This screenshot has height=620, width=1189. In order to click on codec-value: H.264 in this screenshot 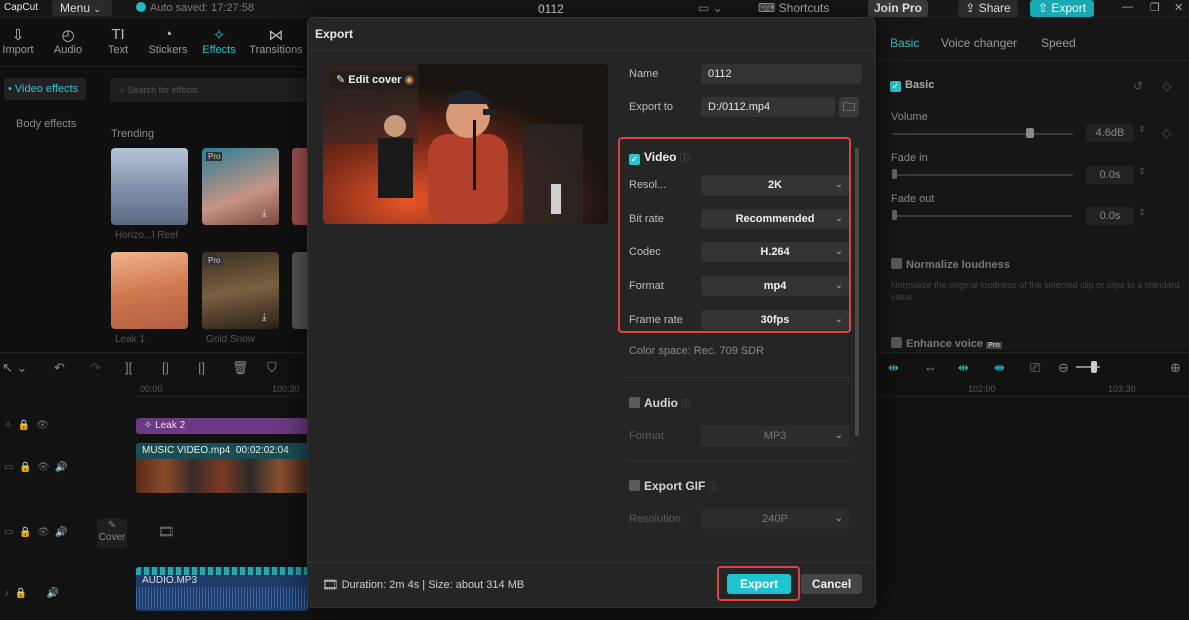, I will do `click(775, 252)`.